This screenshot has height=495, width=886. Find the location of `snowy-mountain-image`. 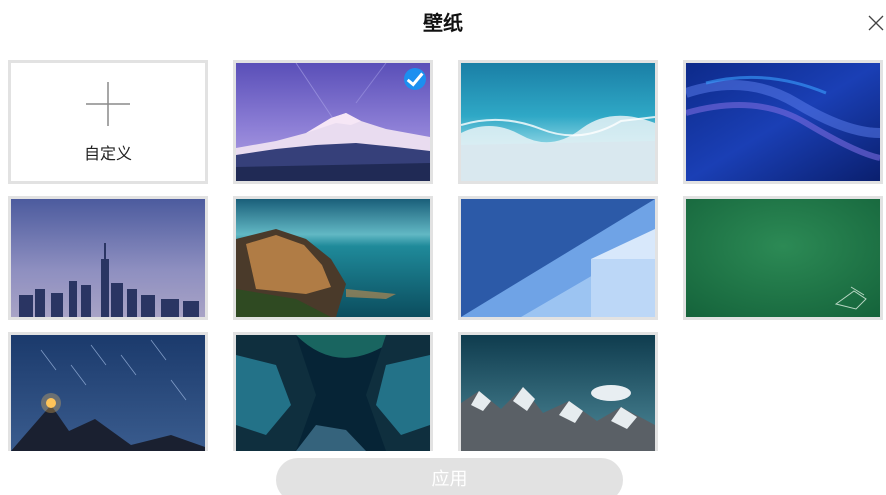

snowy-mountain-image is located at coordinates (333, 122).